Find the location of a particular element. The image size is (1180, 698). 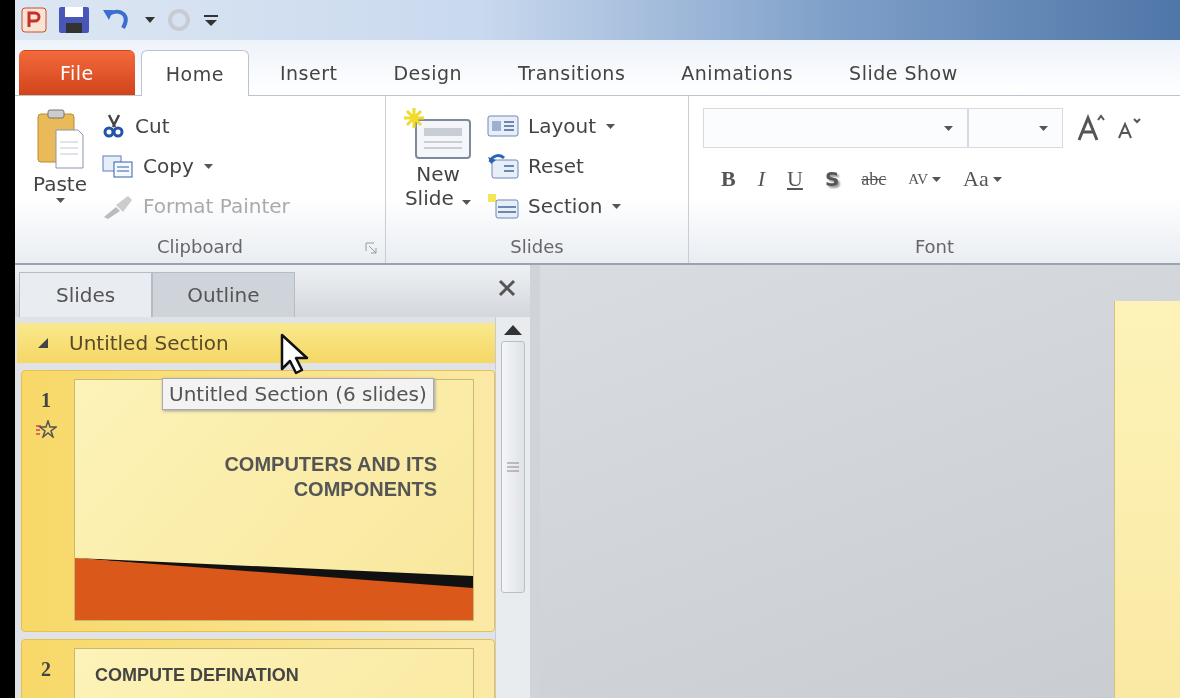

underline-button: U is located at coordinates (795, 179).